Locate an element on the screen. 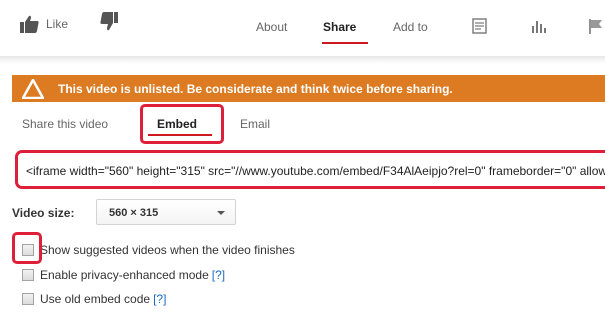  checkbox-highlight is located at coordinates (27, 248).